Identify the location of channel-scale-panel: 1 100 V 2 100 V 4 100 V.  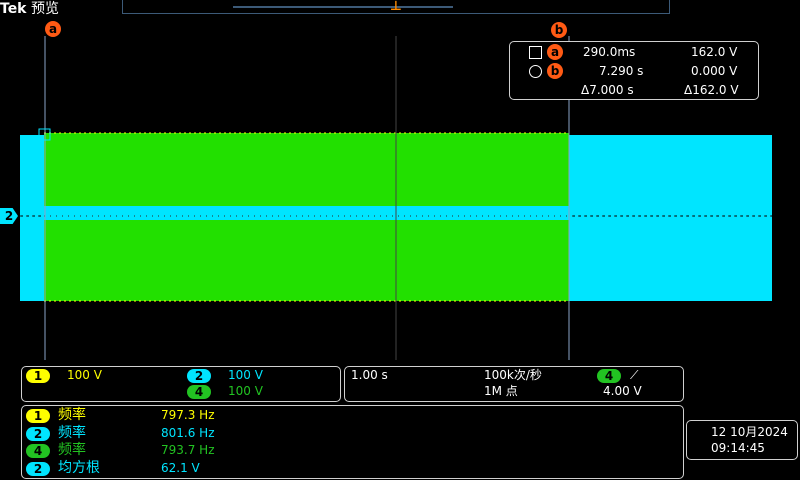
(181, 384).